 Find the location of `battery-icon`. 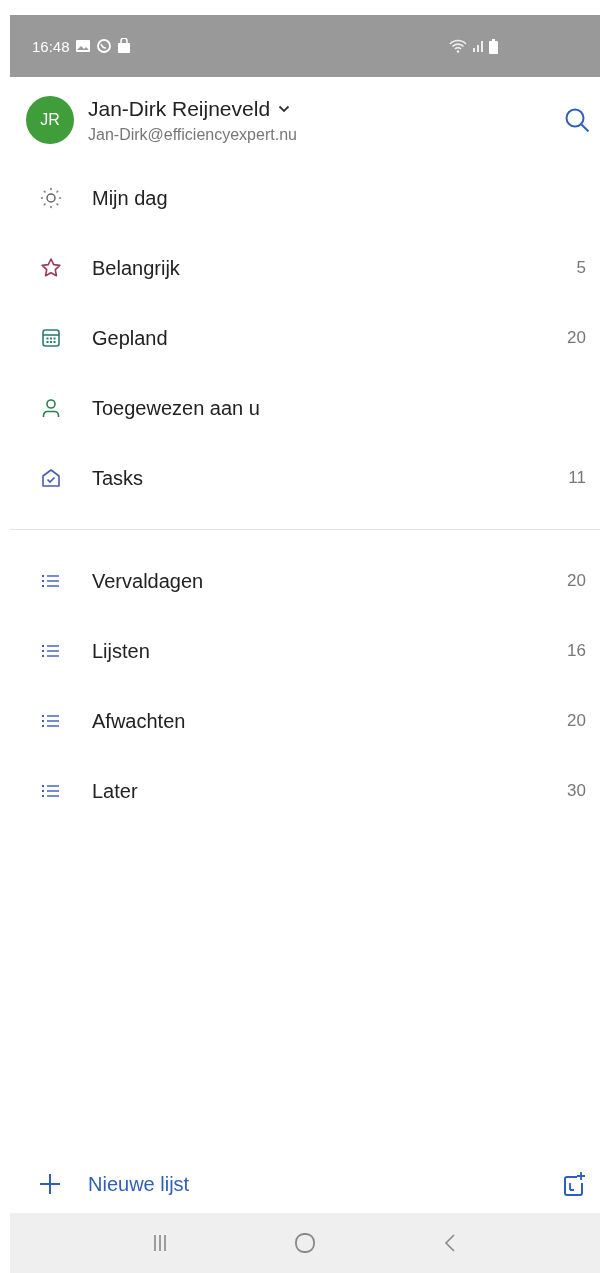

battery-icon is located at coordinates (493, 46).